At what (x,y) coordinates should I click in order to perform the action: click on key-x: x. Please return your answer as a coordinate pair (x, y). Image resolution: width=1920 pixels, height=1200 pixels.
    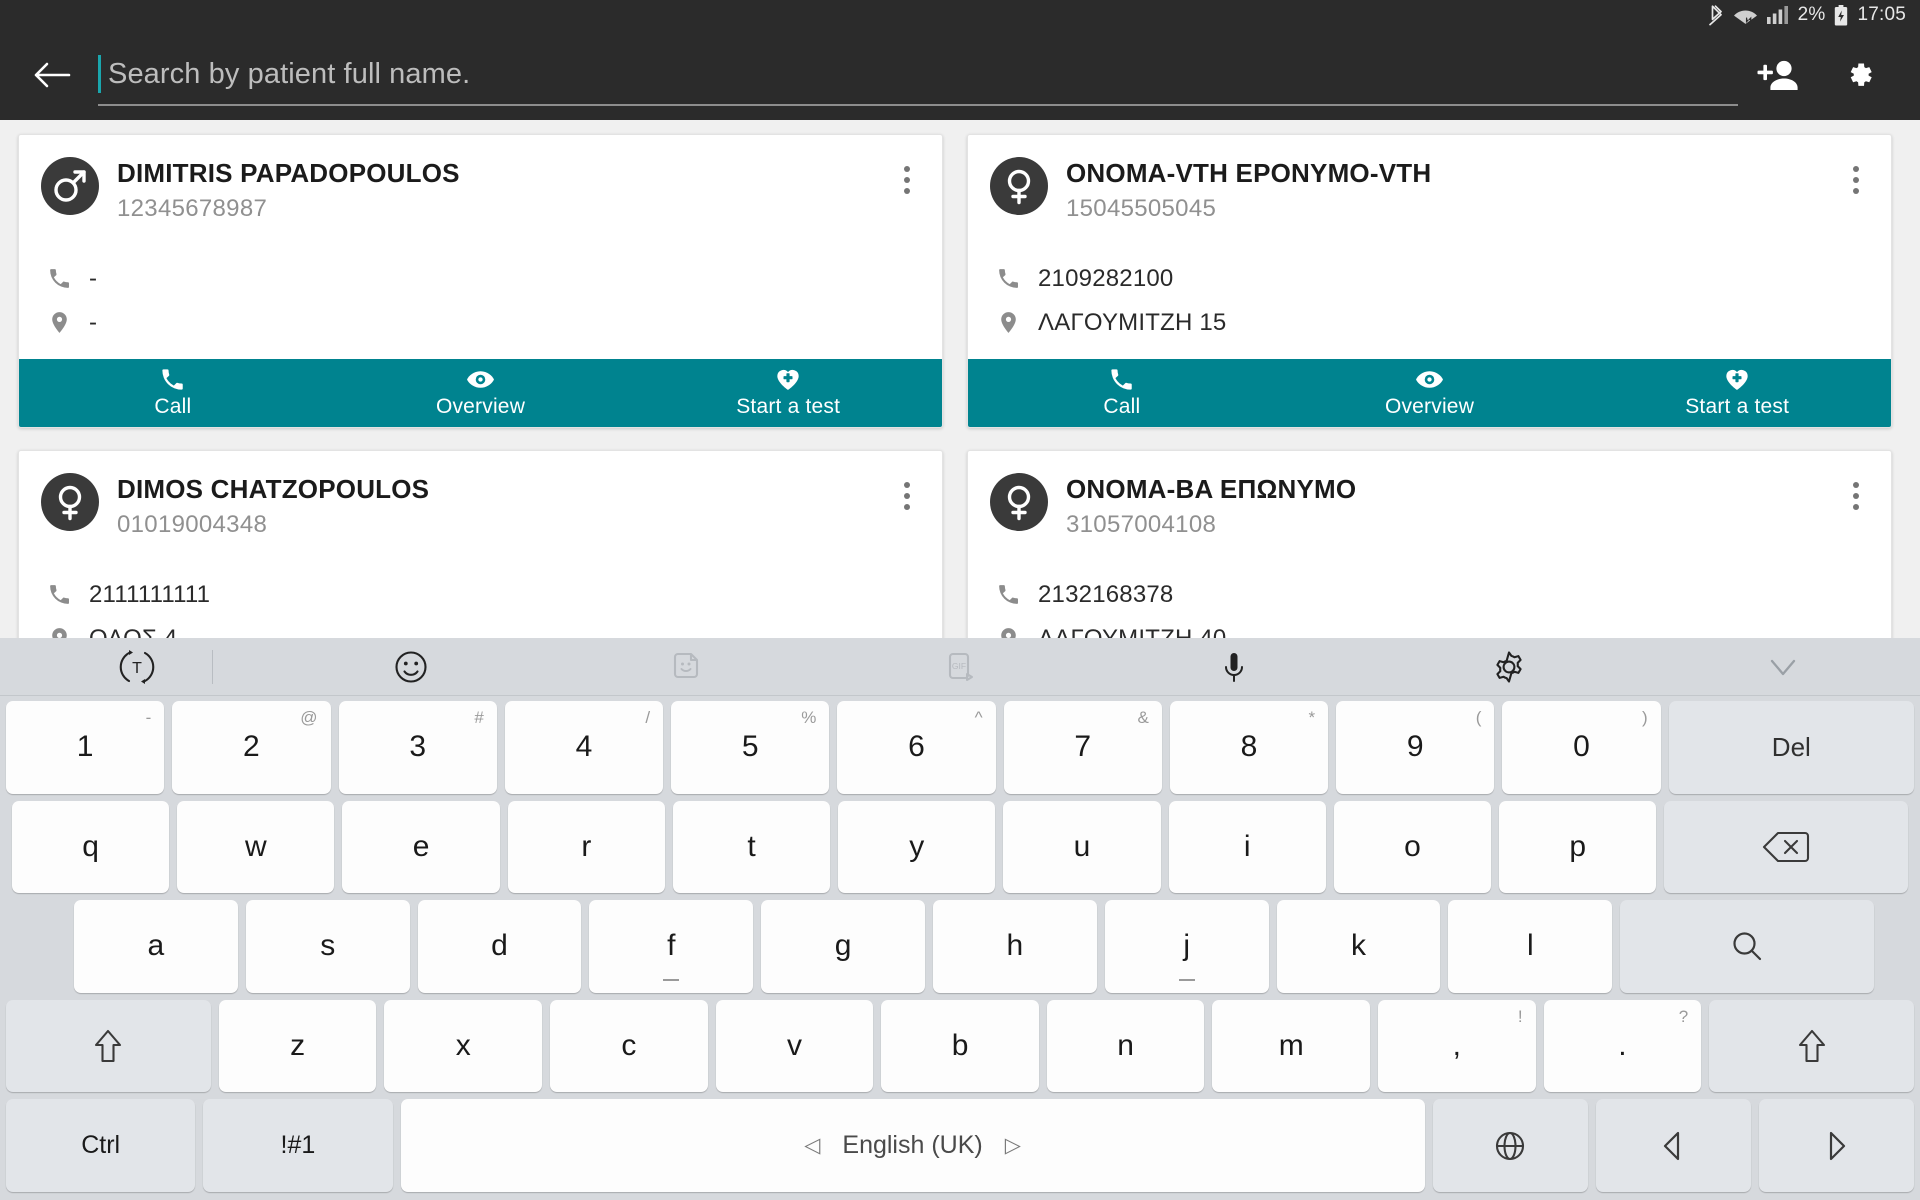
    Looking at the image, I should click on (463, 1046).